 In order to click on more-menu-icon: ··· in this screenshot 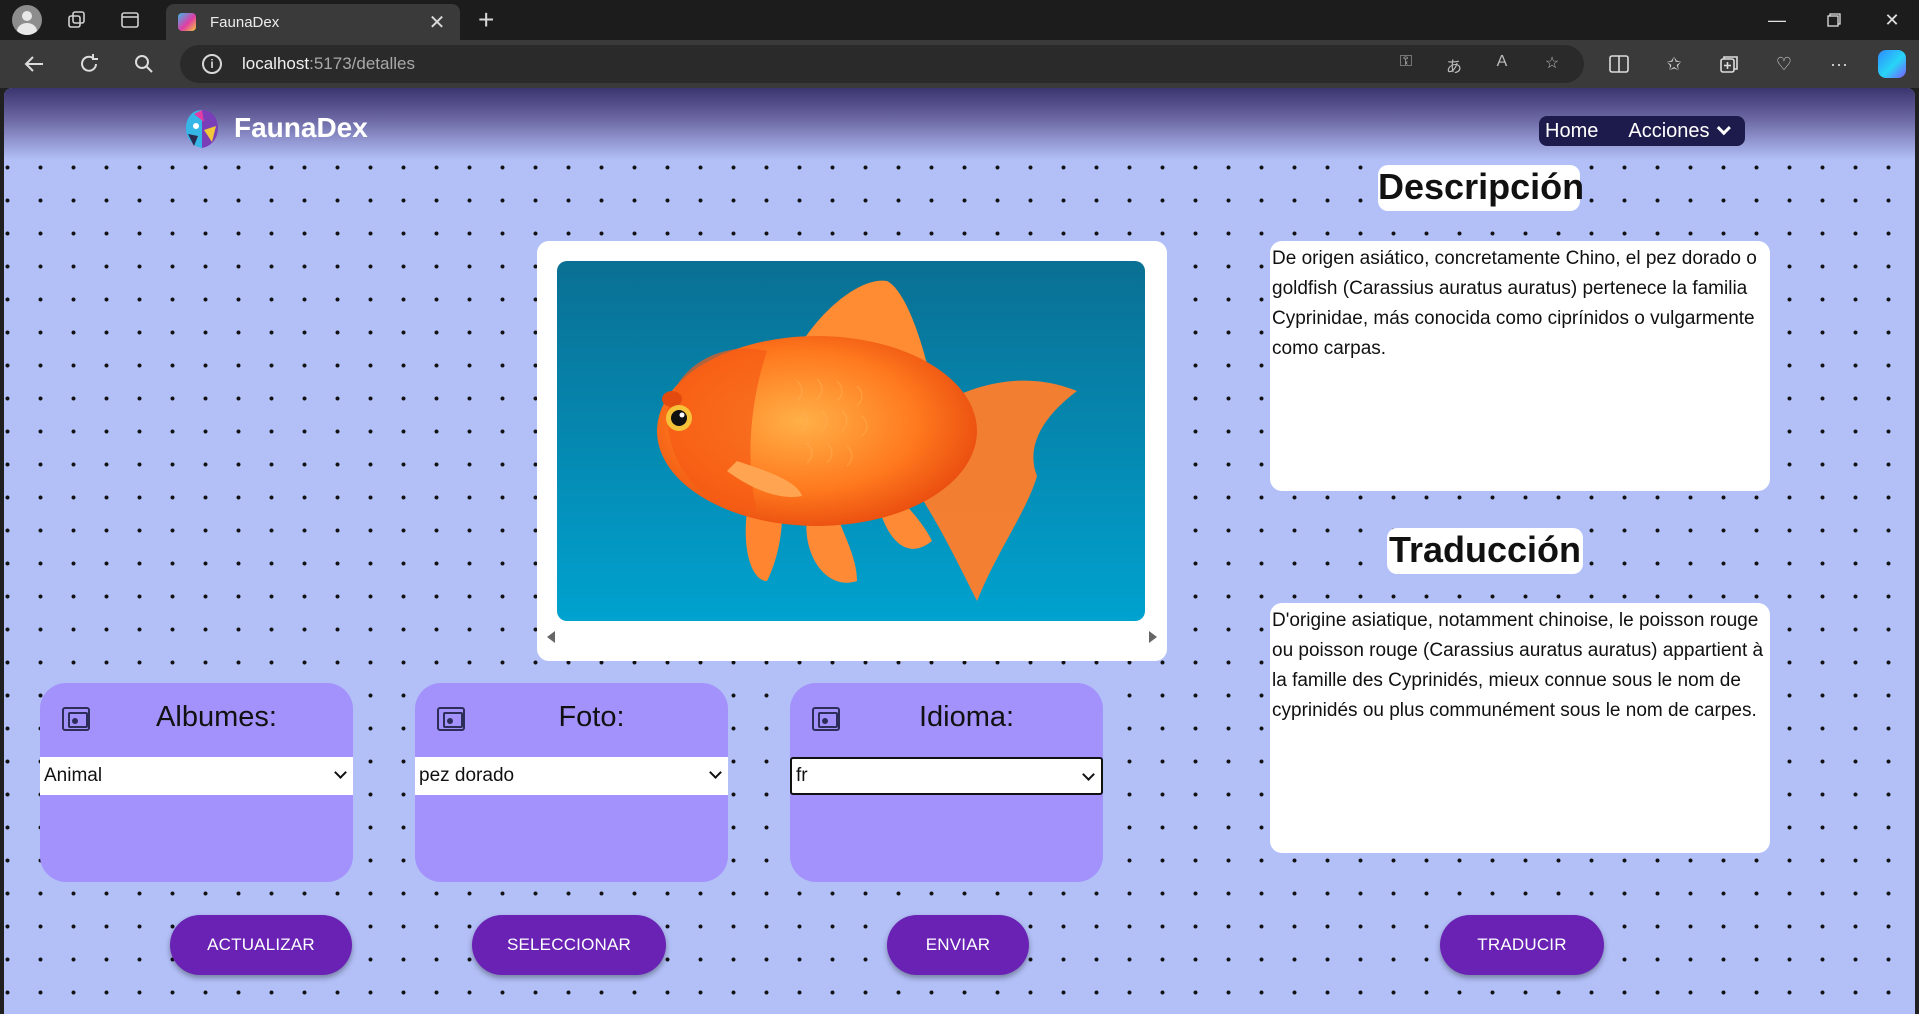, I will do `click(1839, 64)`.